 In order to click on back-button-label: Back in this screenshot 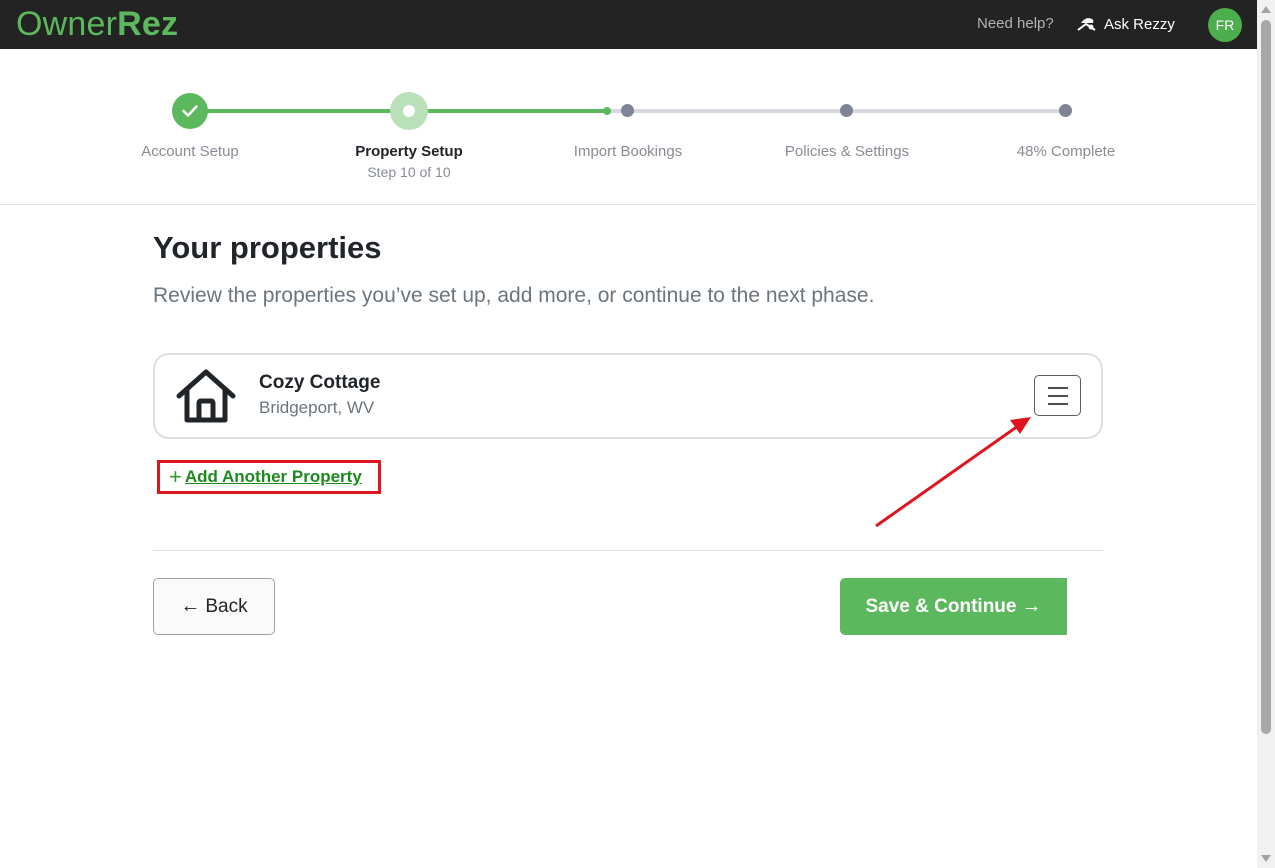, I will do `click(226, 606)`.